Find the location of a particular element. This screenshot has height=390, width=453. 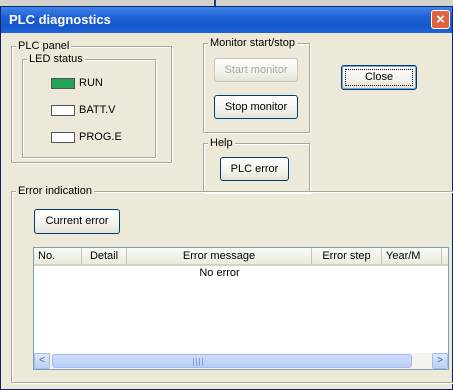

horizontal-scrollbar: < > is located at coordinates (241, 361).